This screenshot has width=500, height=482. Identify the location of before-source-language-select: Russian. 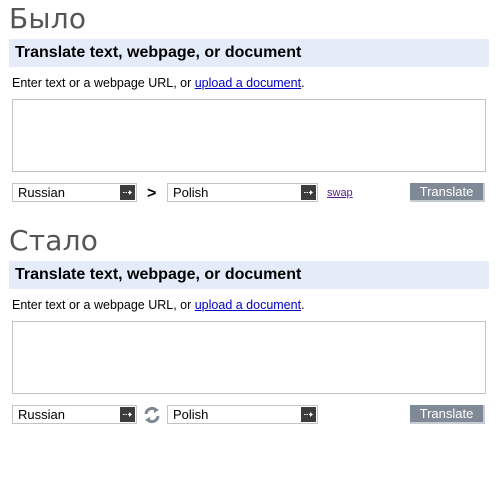
(74, 192).